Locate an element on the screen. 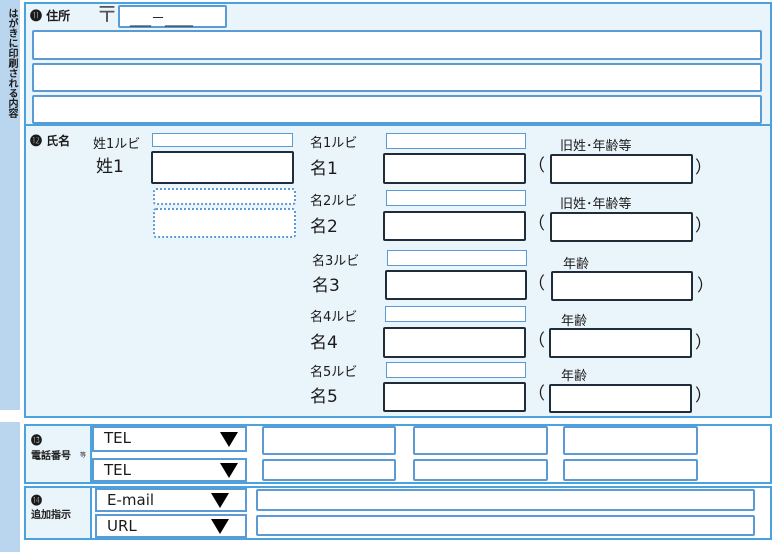 The width and height of the screenshot is (777, 552). phone-section-label: 電話番号 is located at coordinates (51, 456).